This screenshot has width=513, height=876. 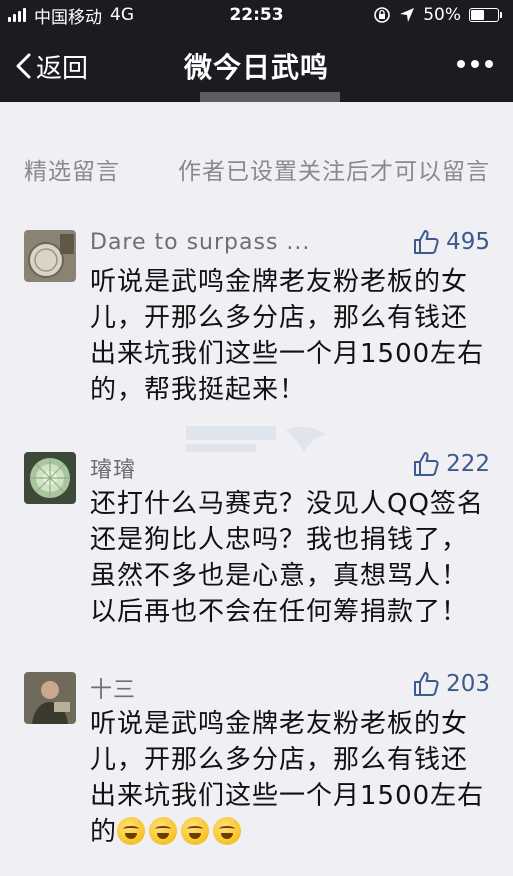 What do you see at coordinates (62, 68) in the screenshot?
I see `back-label: 返回` at bounding box center [62, 68].